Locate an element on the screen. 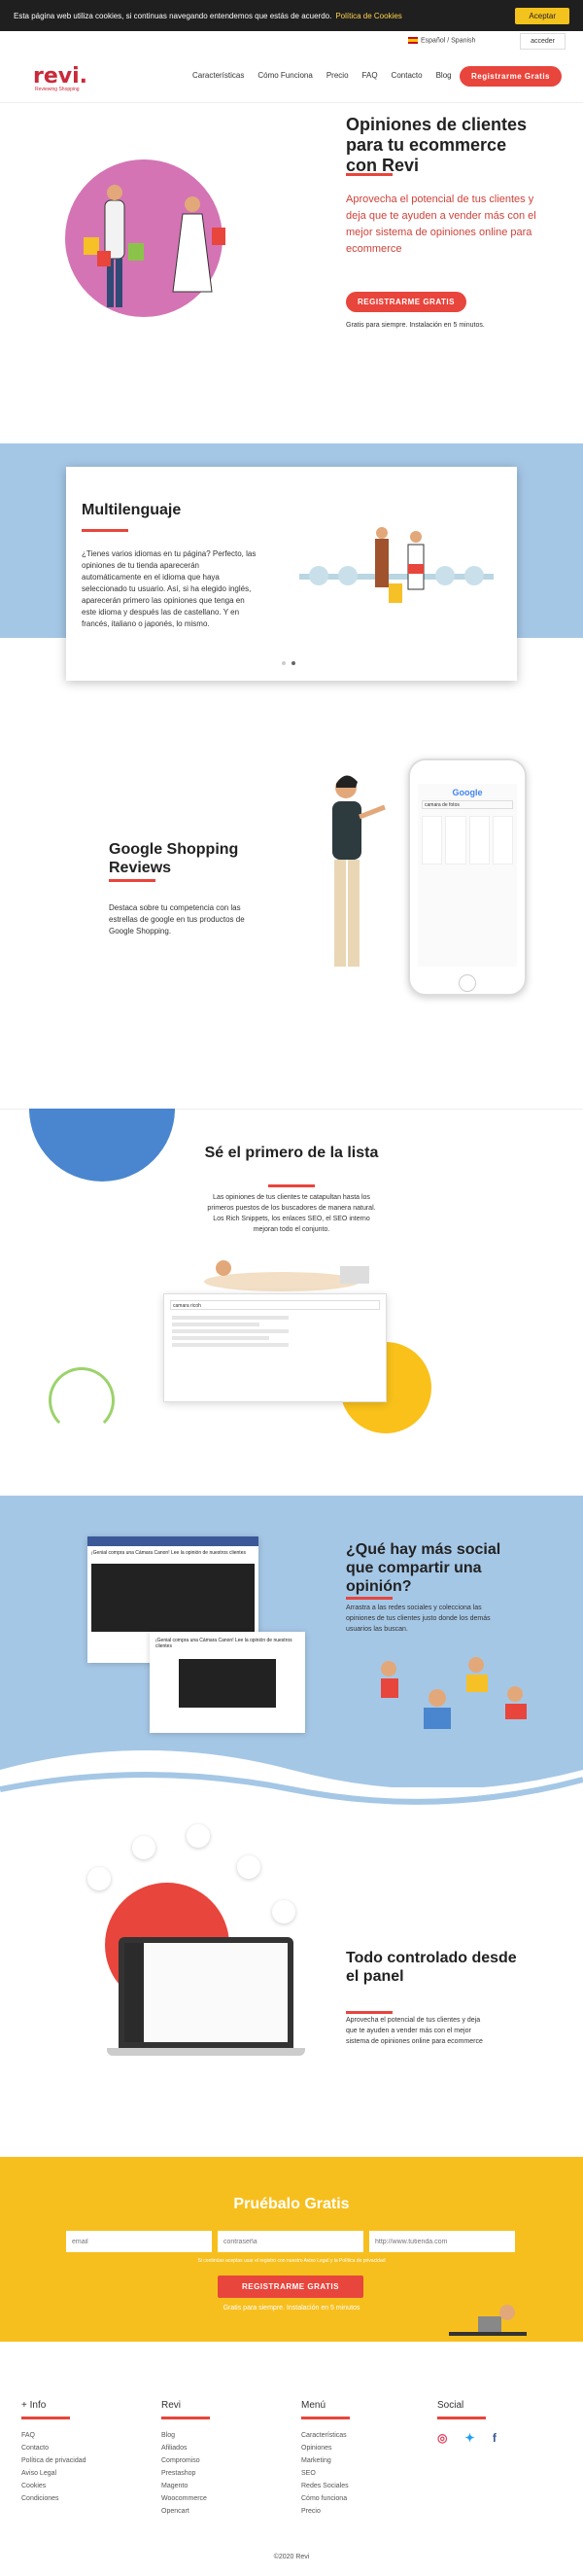  green-ring is located at coordinates (82, 1400).